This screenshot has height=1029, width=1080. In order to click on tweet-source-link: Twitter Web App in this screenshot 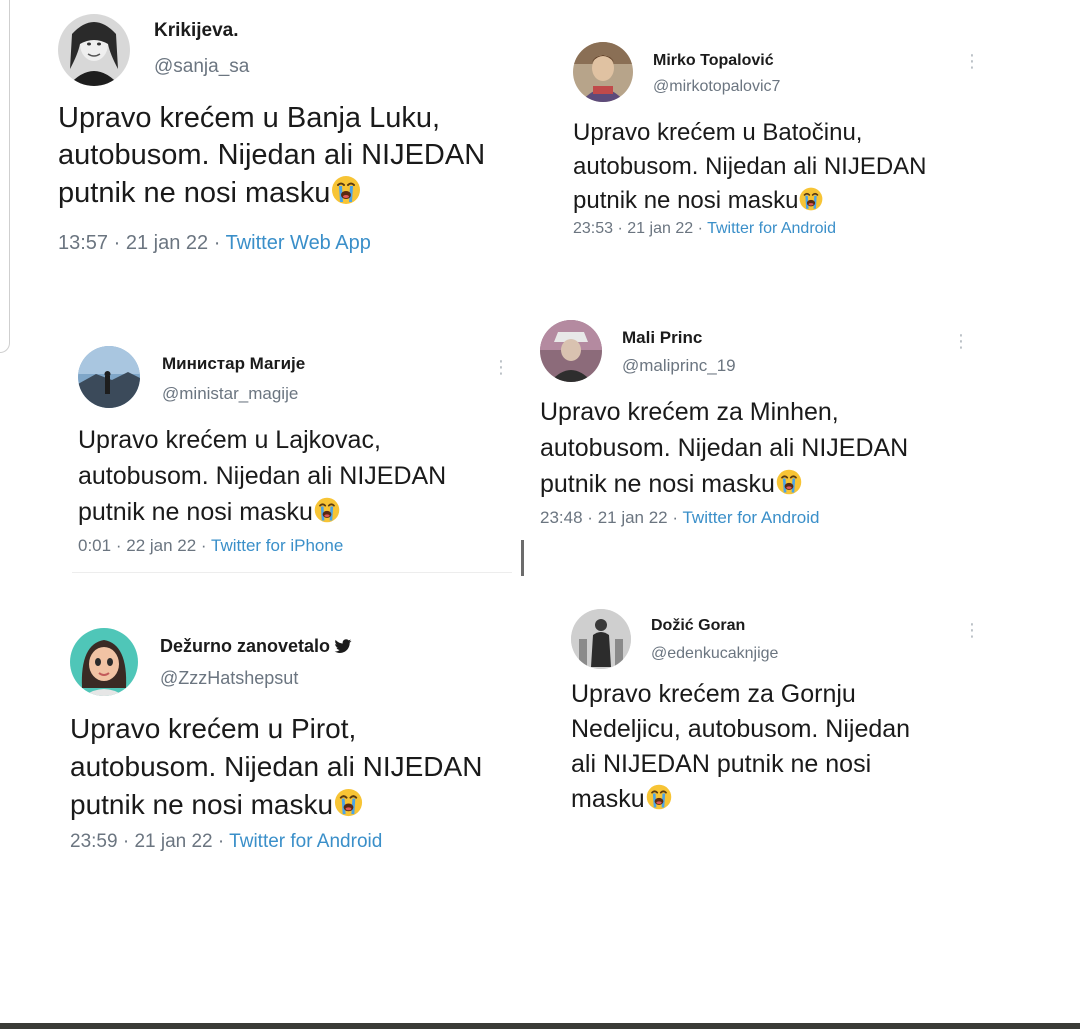, I will do `click(298, 243)`.